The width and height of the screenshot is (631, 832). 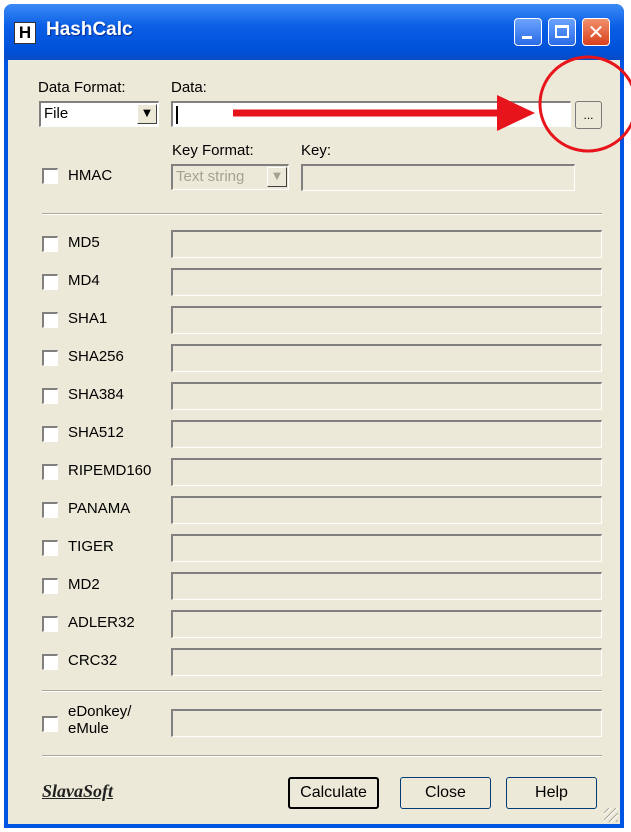 I want to click on key-input, so click(x=438, y=177).